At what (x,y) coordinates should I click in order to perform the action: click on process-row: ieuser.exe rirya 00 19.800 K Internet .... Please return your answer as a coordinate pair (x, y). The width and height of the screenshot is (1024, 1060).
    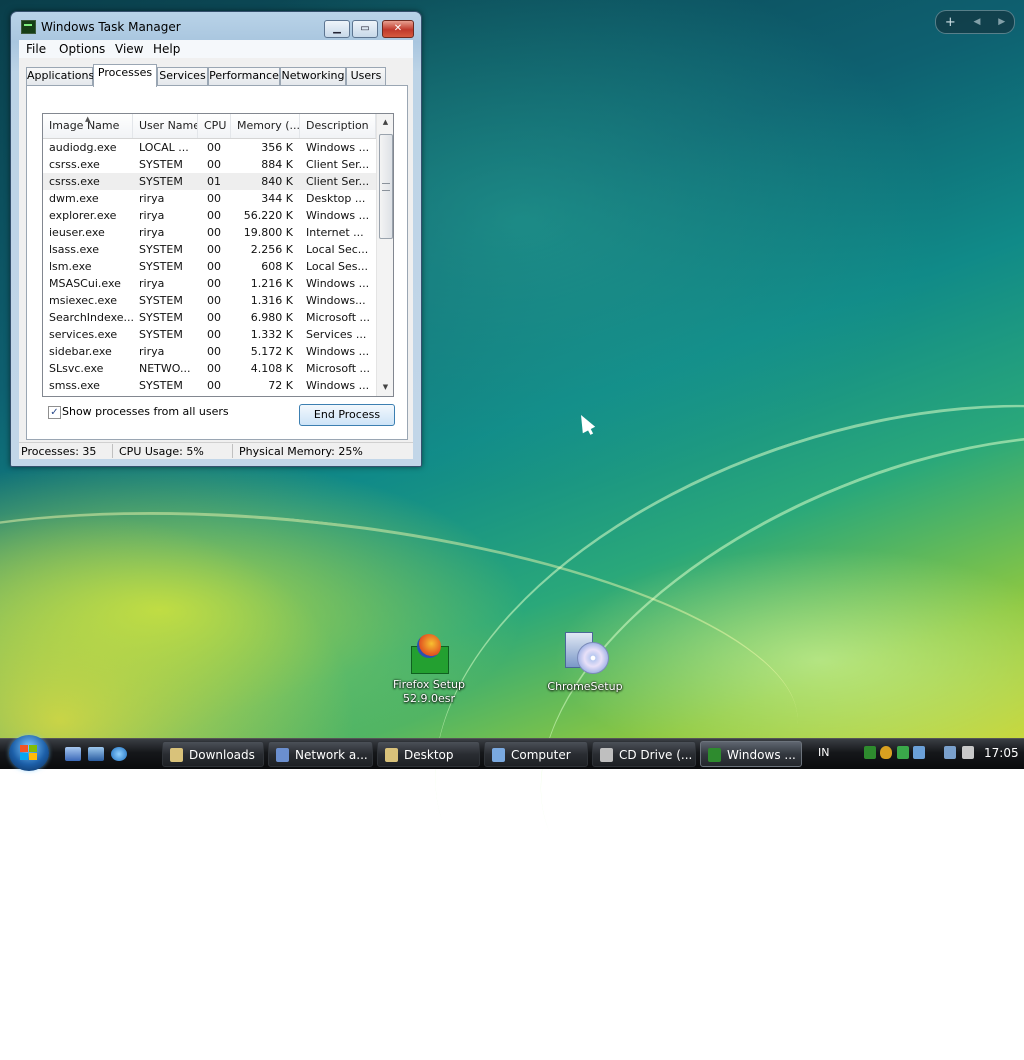
    Looking at the image, I should click on (209, 232).